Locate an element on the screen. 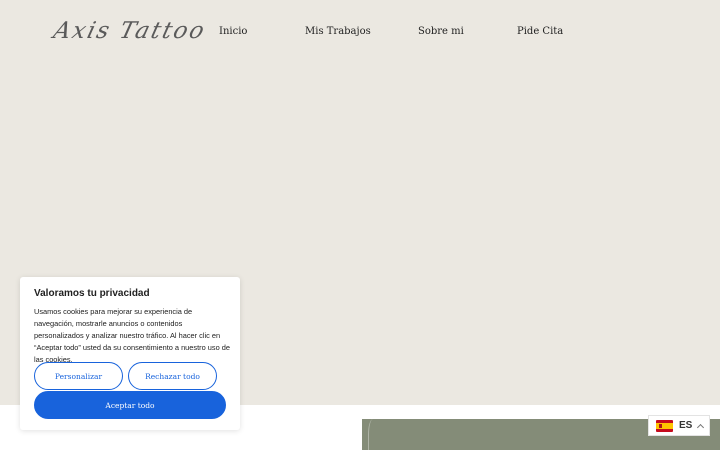 This screenshot has width=720, height=450. reject-all-button: Rechazar todo is located at coordinates (172, 376).